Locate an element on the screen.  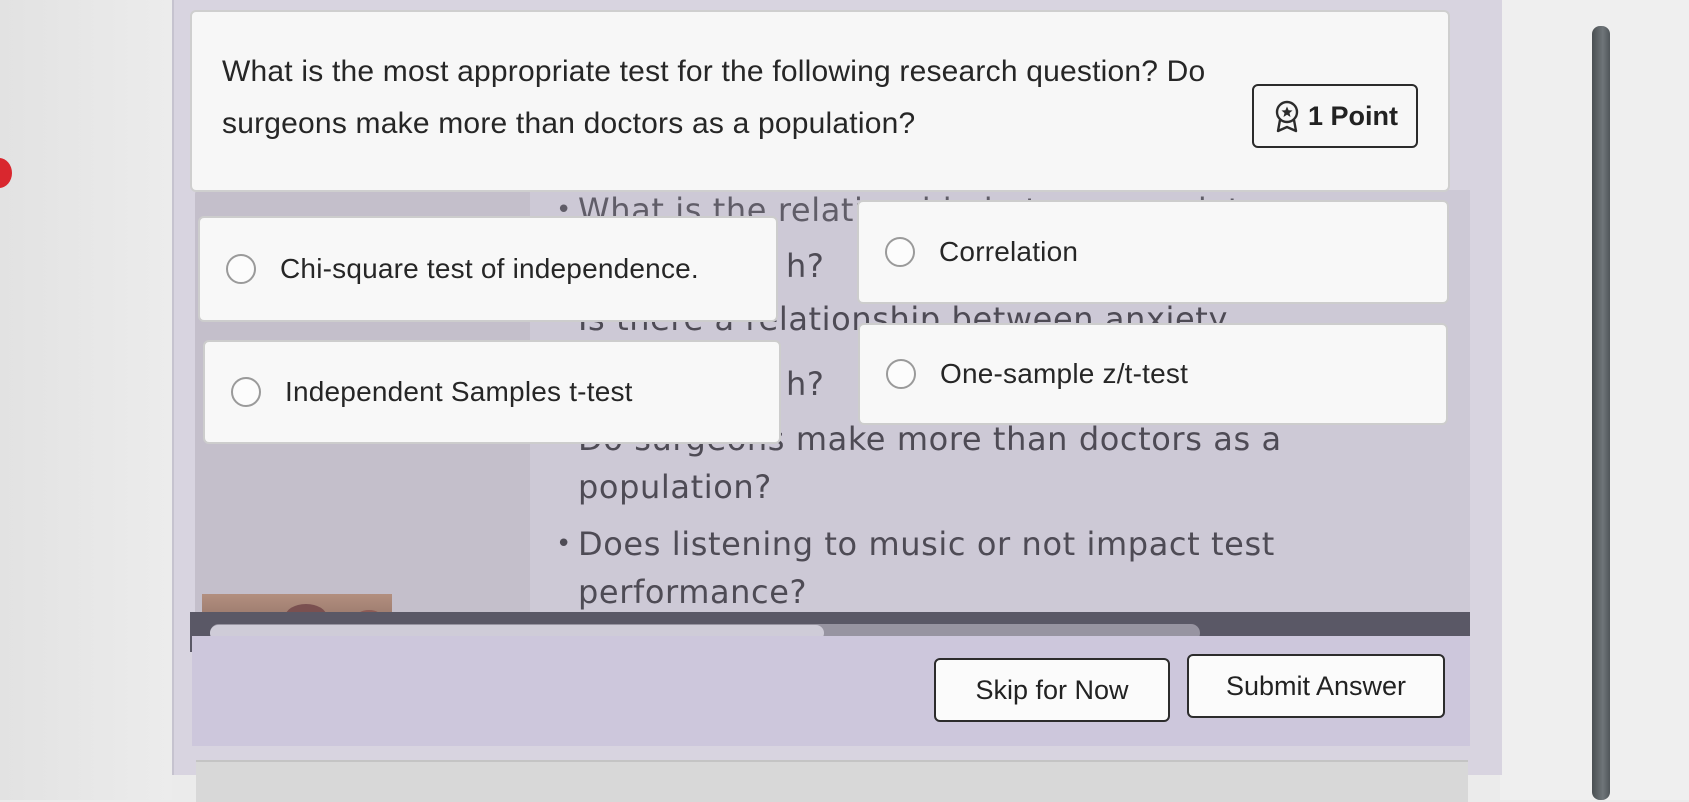
option-label: Independent Samples t-test is located at coordinates (459, 391).